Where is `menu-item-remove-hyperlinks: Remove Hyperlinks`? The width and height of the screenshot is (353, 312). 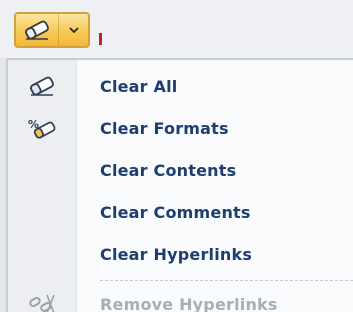
menu-item-remove-hyperlinks: Remove Hyperlinks is located at coordinates (180, 298).